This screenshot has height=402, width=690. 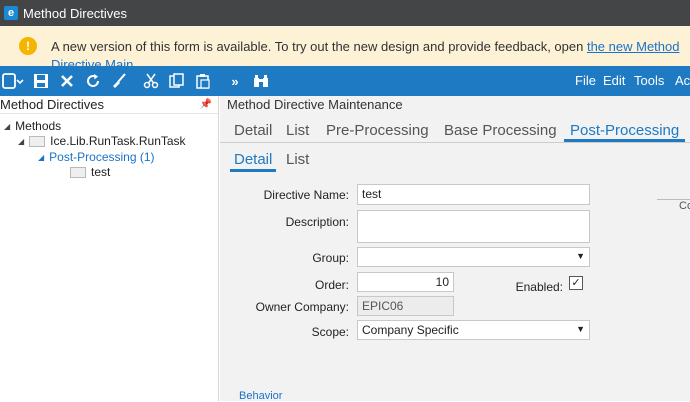 I want to click on tree-label: test, so click(x=101, y=172).